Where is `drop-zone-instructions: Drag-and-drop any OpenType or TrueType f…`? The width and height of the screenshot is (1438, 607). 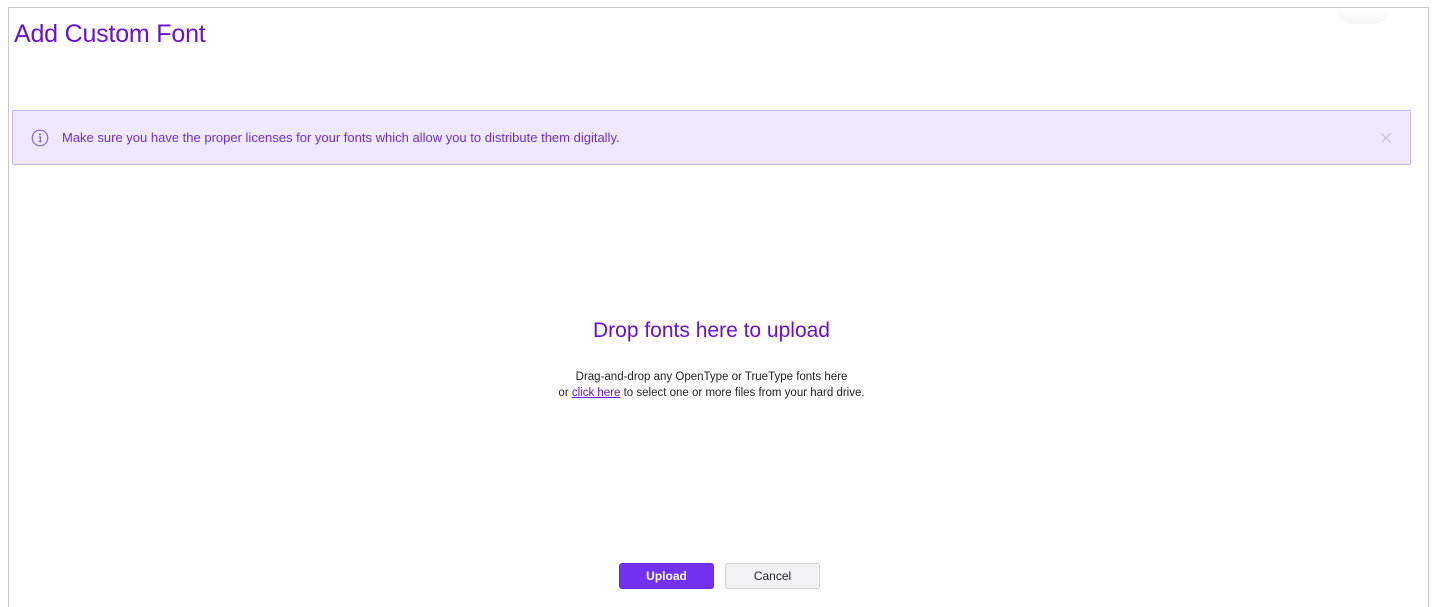 drop-zone-instructions: Drag-and-drop any OpenType or TrueType f… is located at coordinates (711, 377).